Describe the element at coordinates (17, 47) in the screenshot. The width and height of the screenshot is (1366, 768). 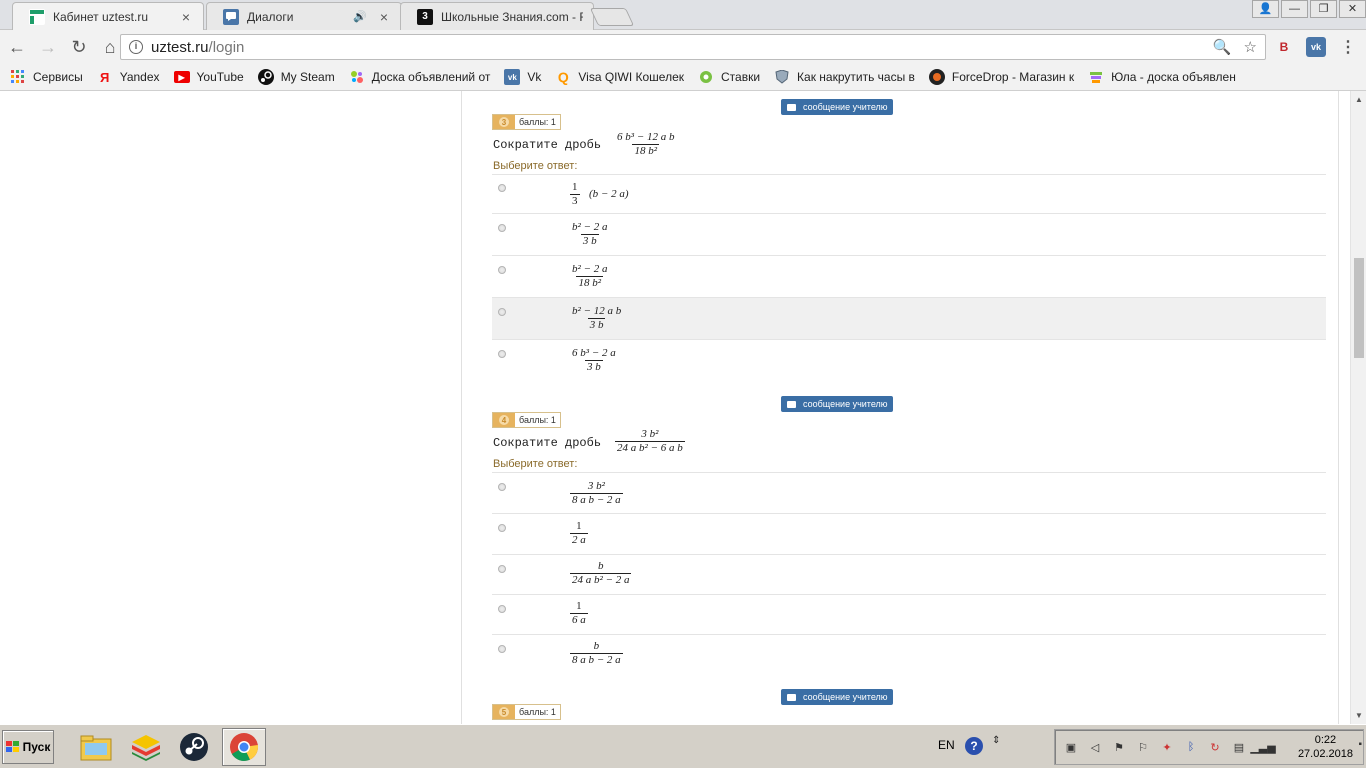
I see `back-button: ←` at that location.